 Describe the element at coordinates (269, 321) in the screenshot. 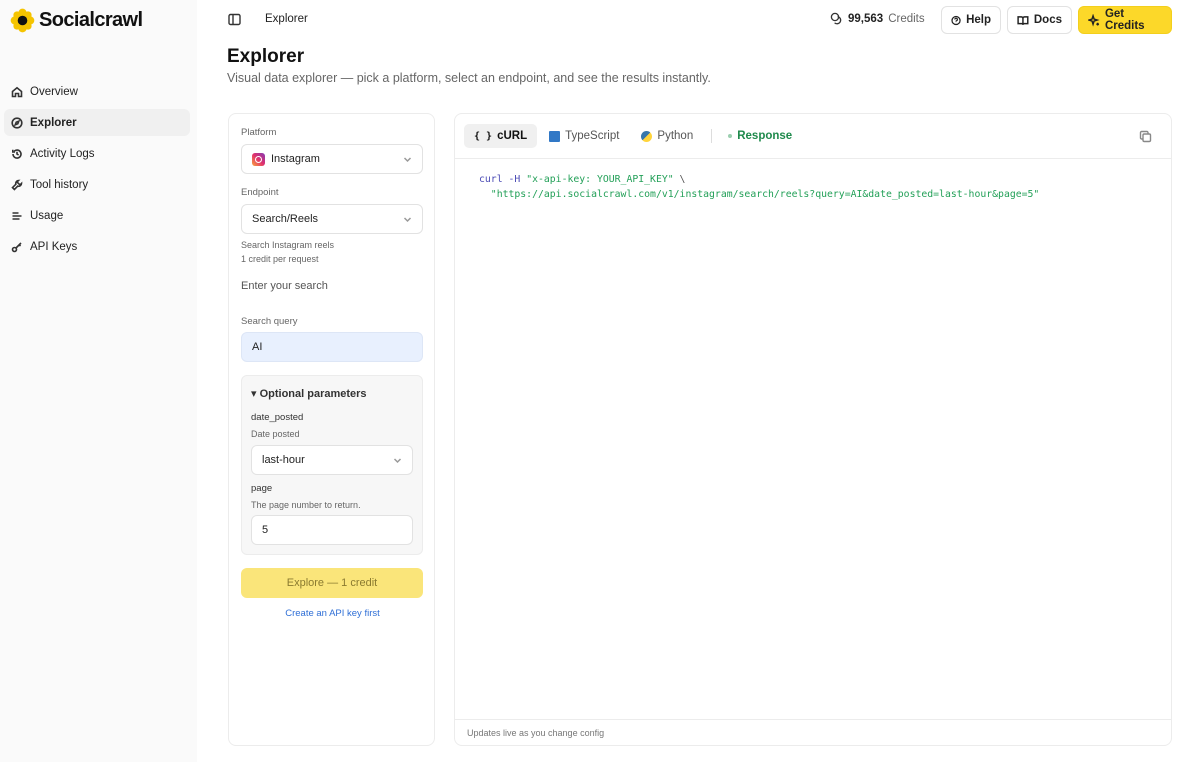

I see `search-query-label: Search query` at that location.